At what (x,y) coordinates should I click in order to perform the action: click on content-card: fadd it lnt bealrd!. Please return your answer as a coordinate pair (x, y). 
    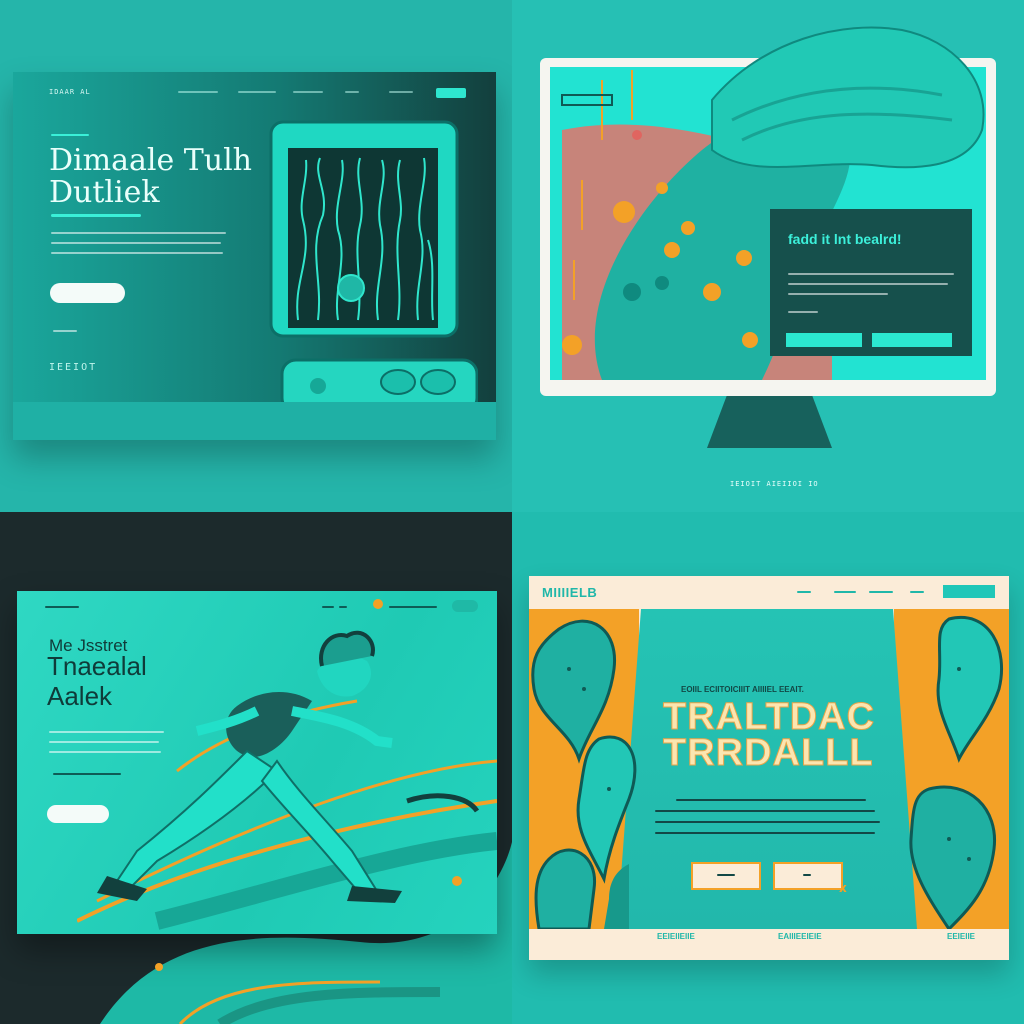
    Looking at the image, I should click on (871, 282).